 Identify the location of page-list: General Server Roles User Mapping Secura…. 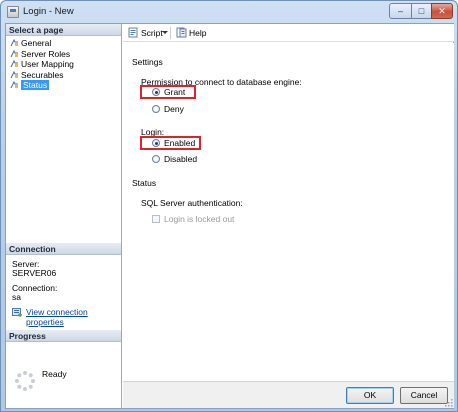
(64, 64).